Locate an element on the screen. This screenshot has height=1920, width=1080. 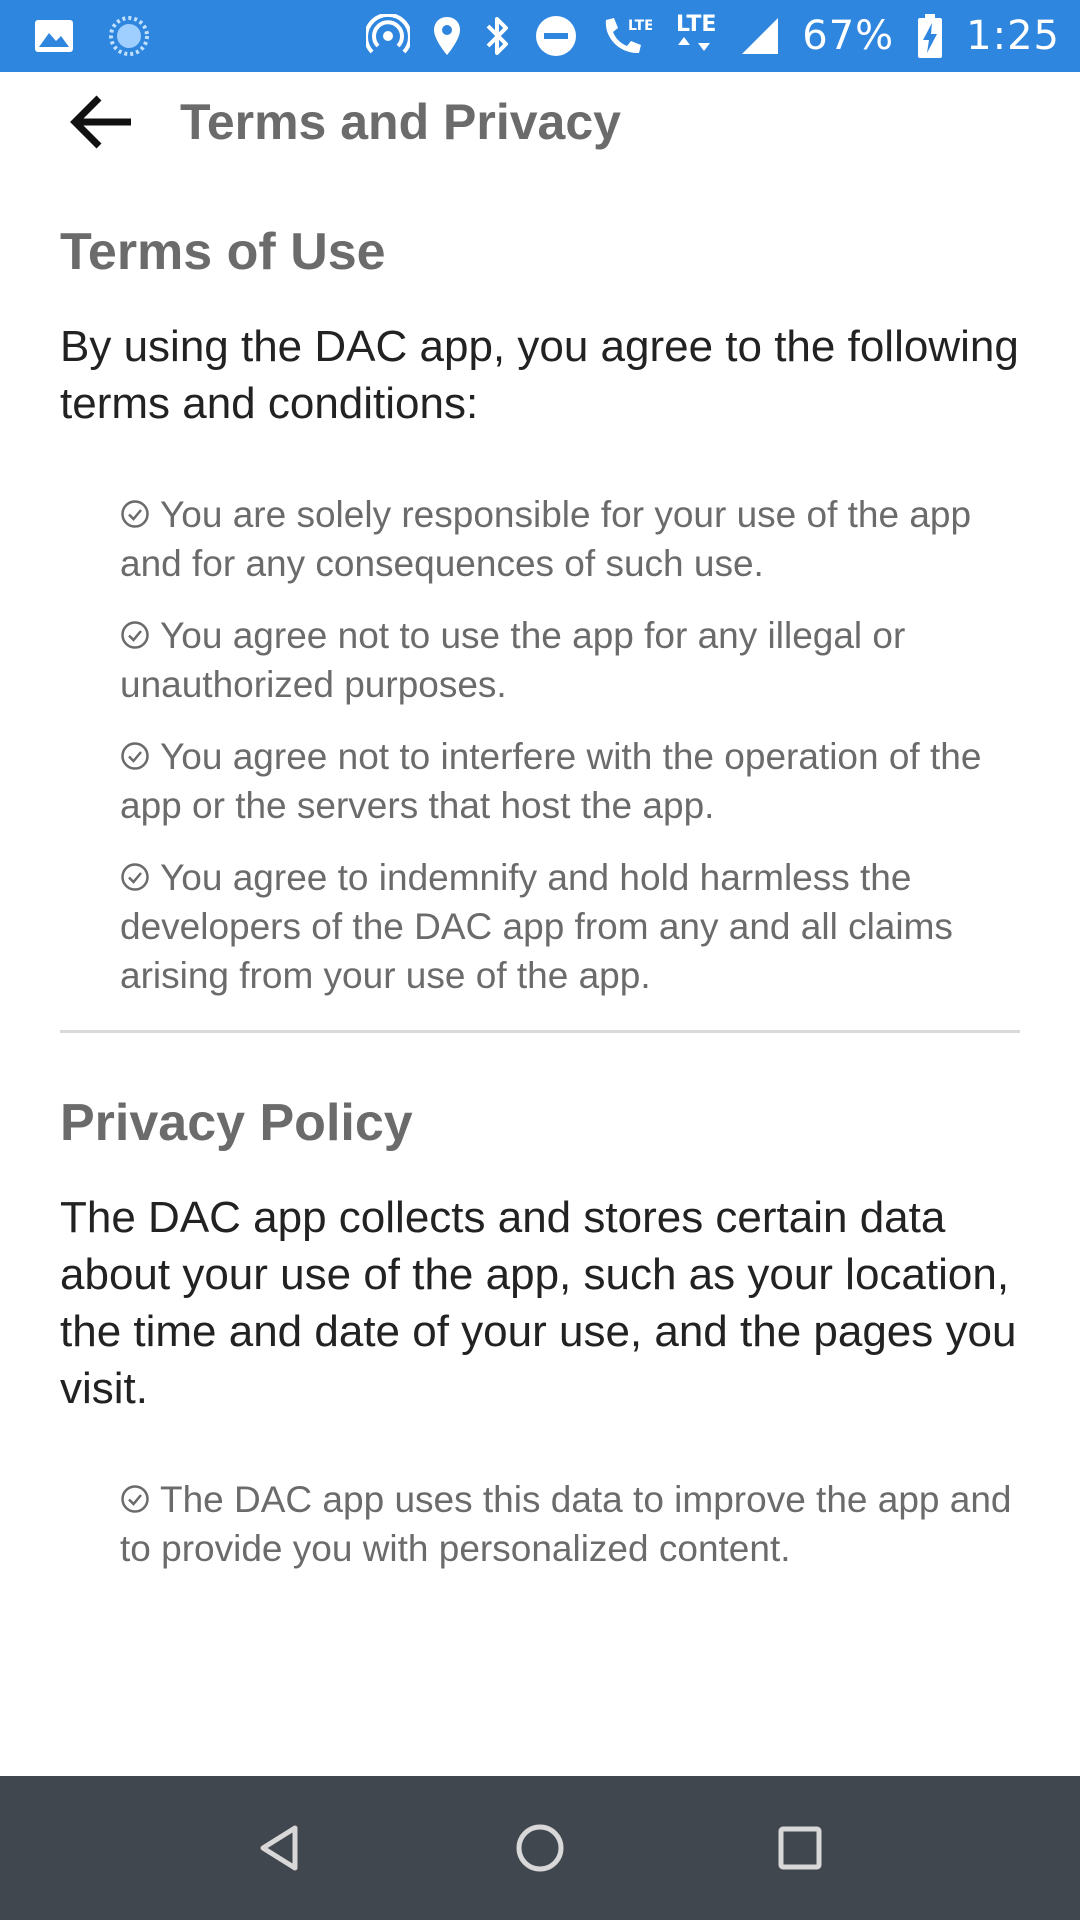
gallery-icon is located at coordinates (54, 36).